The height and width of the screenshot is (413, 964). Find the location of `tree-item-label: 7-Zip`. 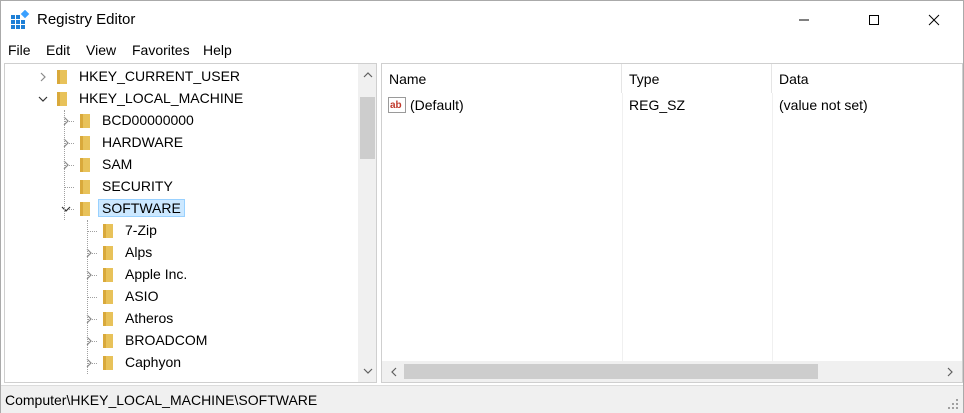

tree-item-label: 7-Zip is located at coordinates (141, 230).